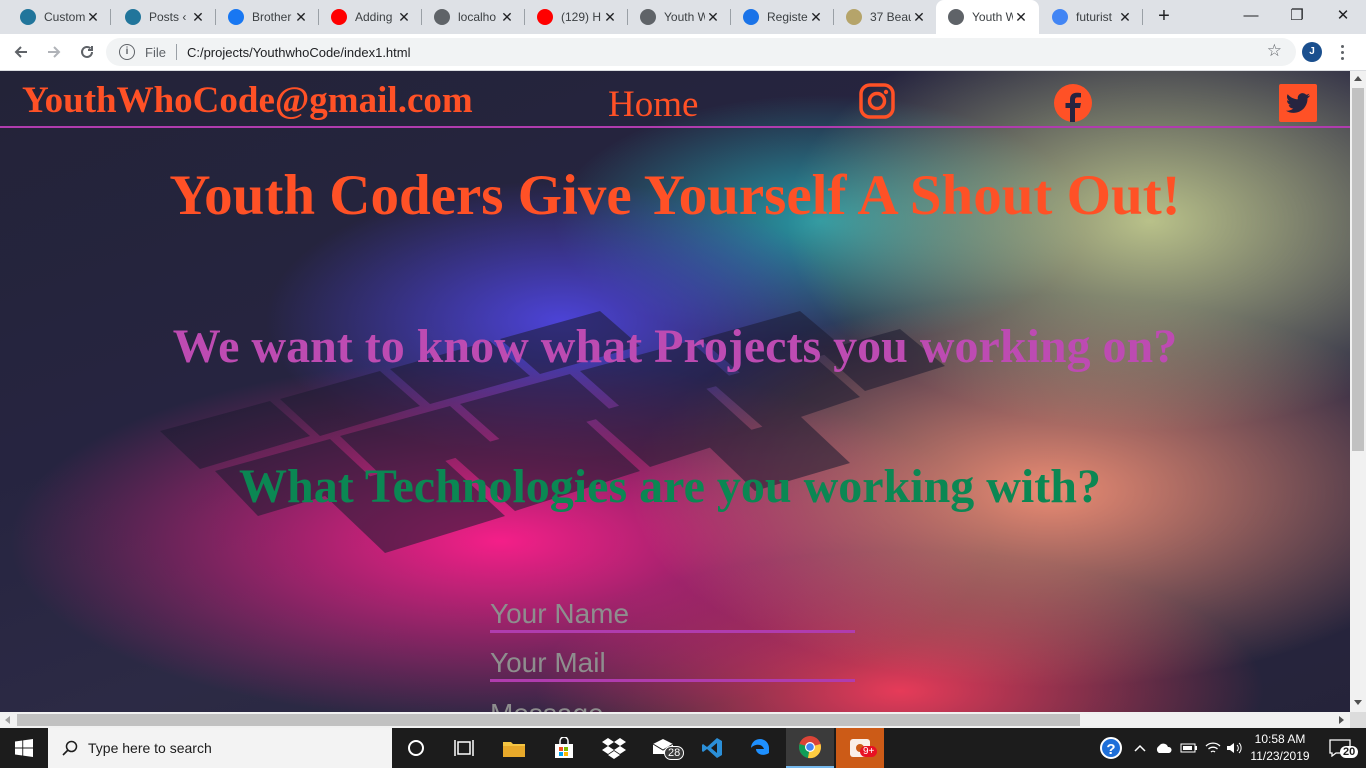 Image resolution: width=1366 pixels, height=768 pixels. What do you see at coordinates (672, 664) in the screenshot?
I see `mail-field` at bounding box center [672, 664].